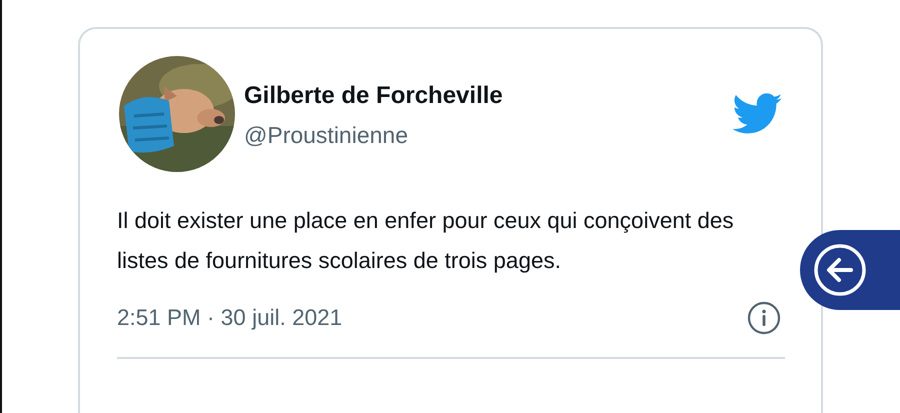 The width and height of the screenshot is (900, 413). Describe the element at coordinates (373, 135) in the screenshot. I see `author-handle: @Proustinienne` at that location.